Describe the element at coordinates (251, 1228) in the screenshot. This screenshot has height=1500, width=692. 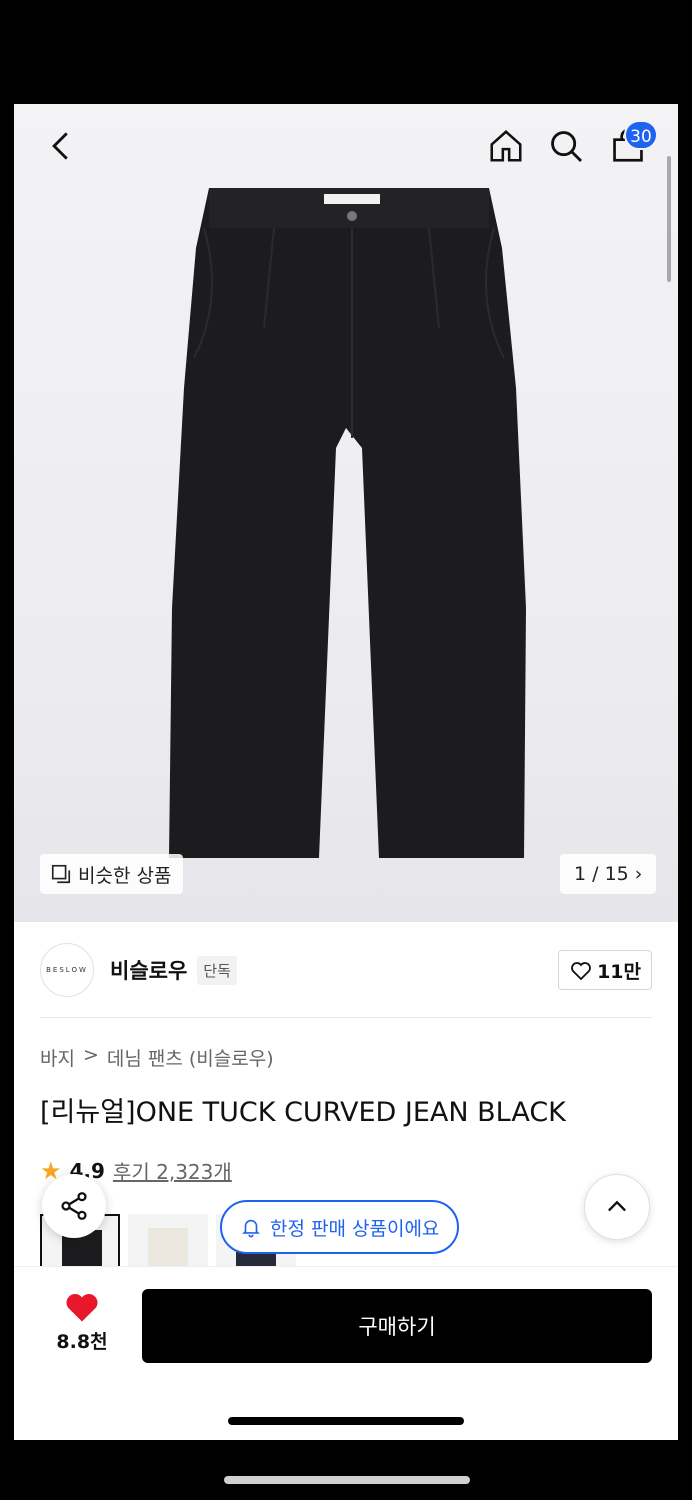
I see `bell-icon` at that location.